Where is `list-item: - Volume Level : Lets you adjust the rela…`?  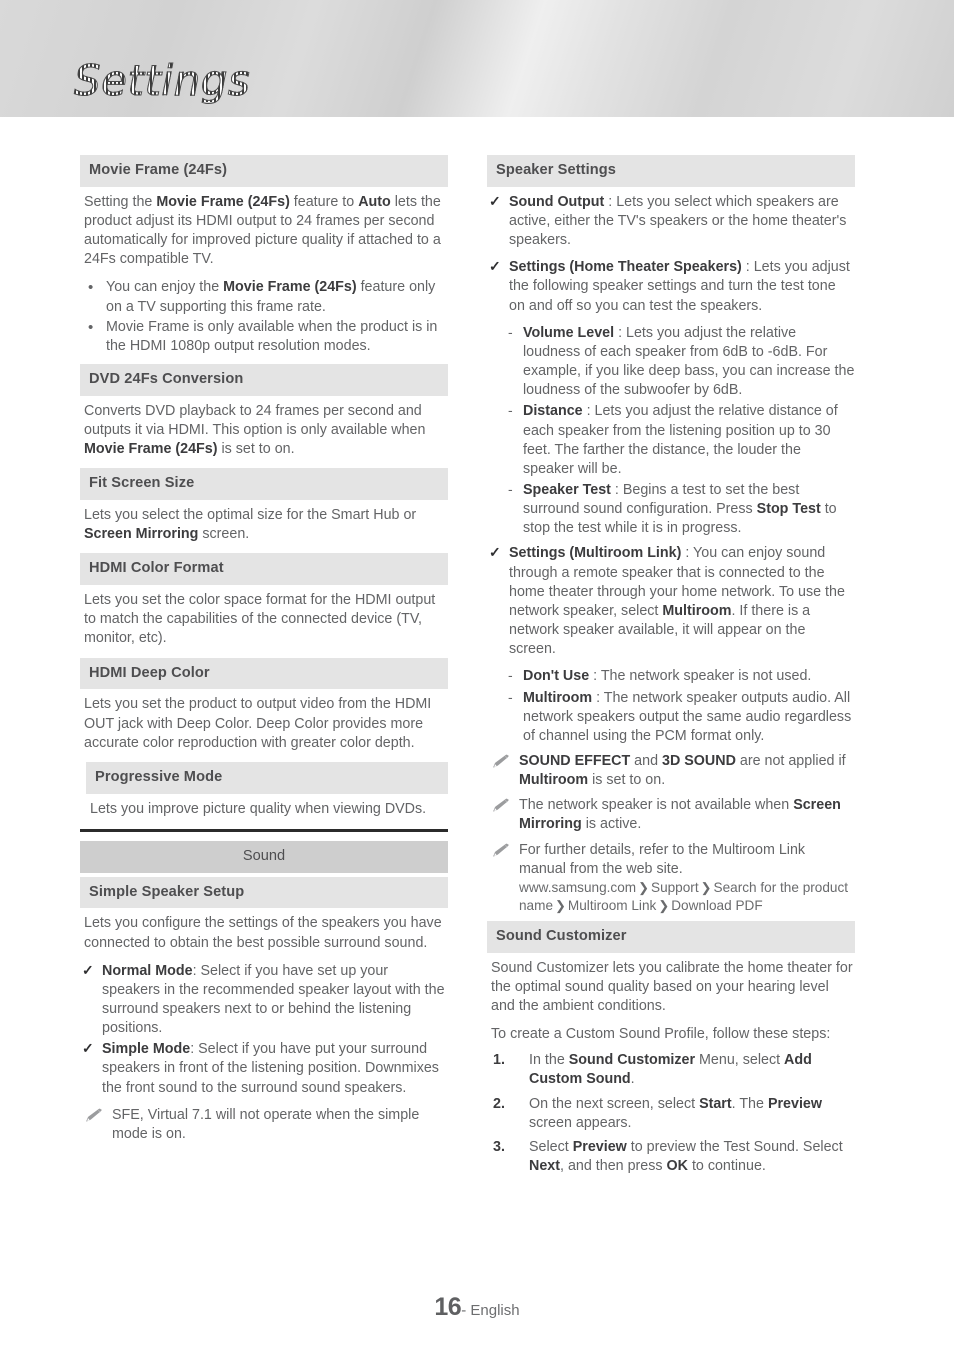
list-item: - Volume Level : Lets you adjust the rela… is located at coordinates (681, 362).